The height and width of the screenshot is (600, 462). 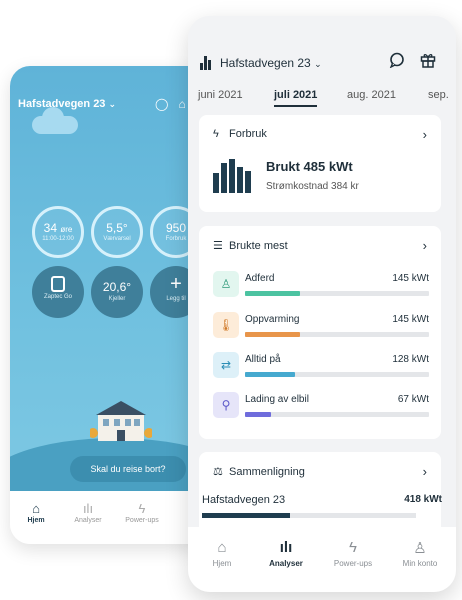 What do you see at coordinates (250, 246) in the screenshot?
I see `most-used-card-header: ☰ Brukte mest` at bounding box center [250, 246].